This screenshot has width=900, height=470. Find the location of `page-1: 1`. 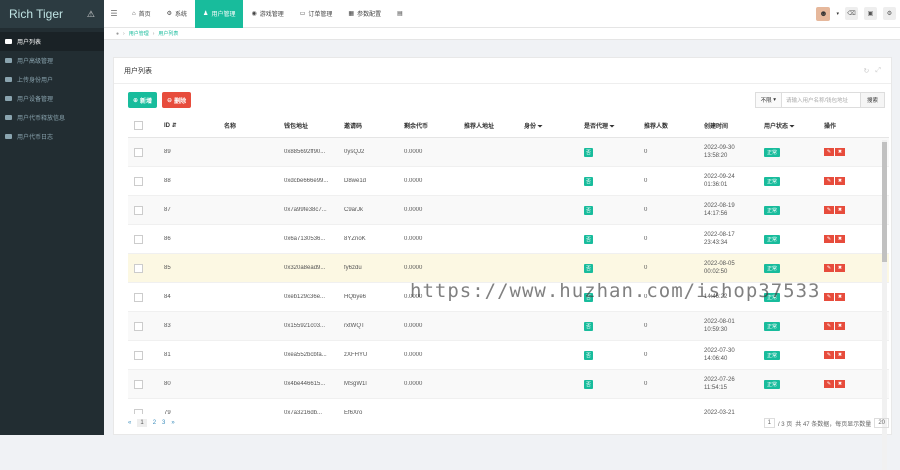

page-1: 1 is located at coordinates (142, 423).